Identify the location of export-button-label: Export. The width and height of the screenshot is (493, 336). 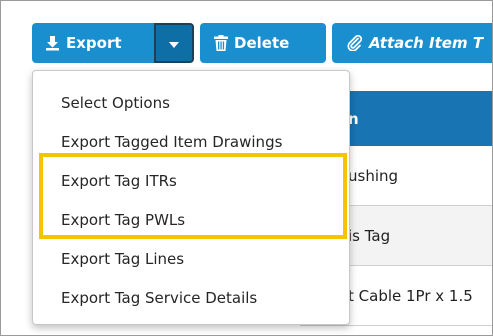
(94, 43).